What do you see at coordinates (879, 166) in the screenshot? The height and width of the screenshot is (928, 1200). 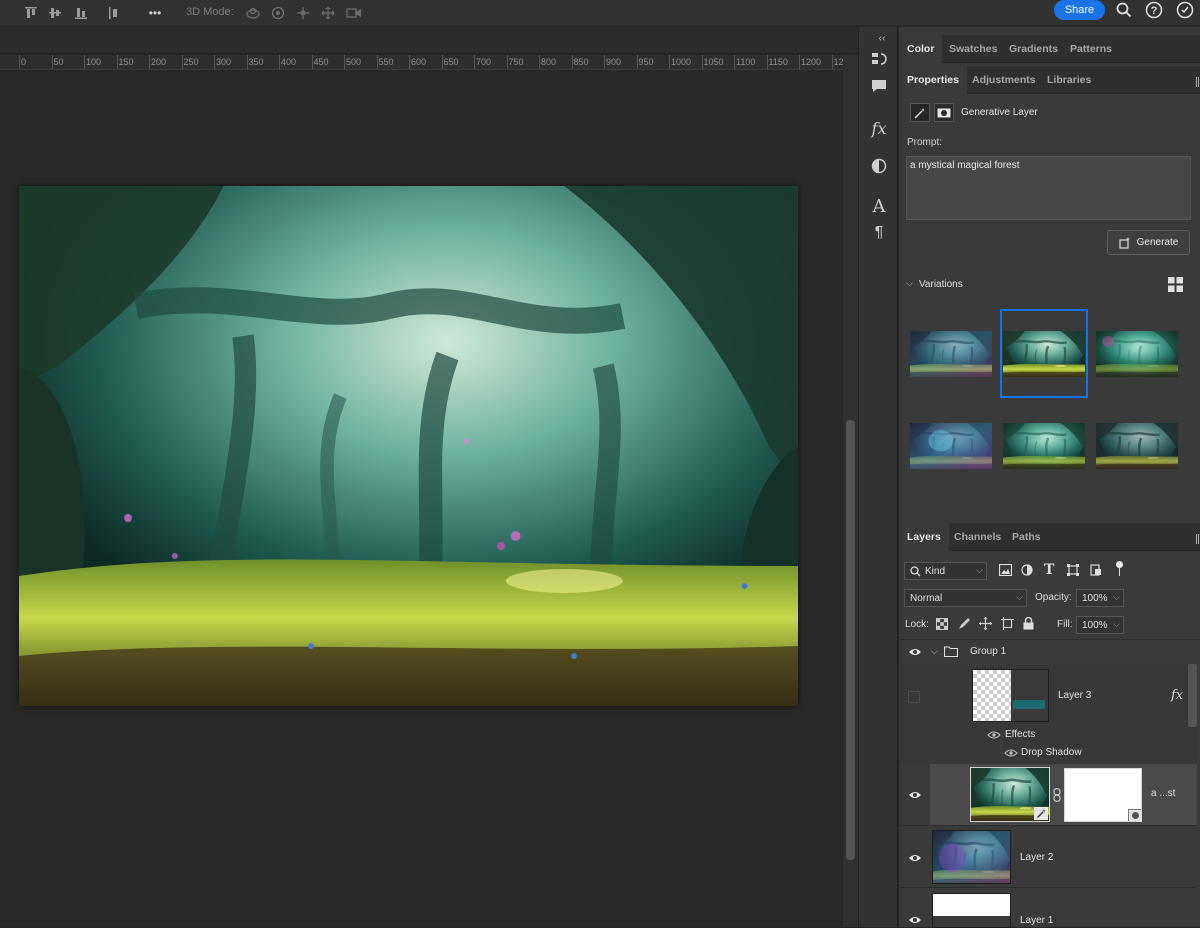 I see `adjustments-icon` at bounding box center [879, 166].